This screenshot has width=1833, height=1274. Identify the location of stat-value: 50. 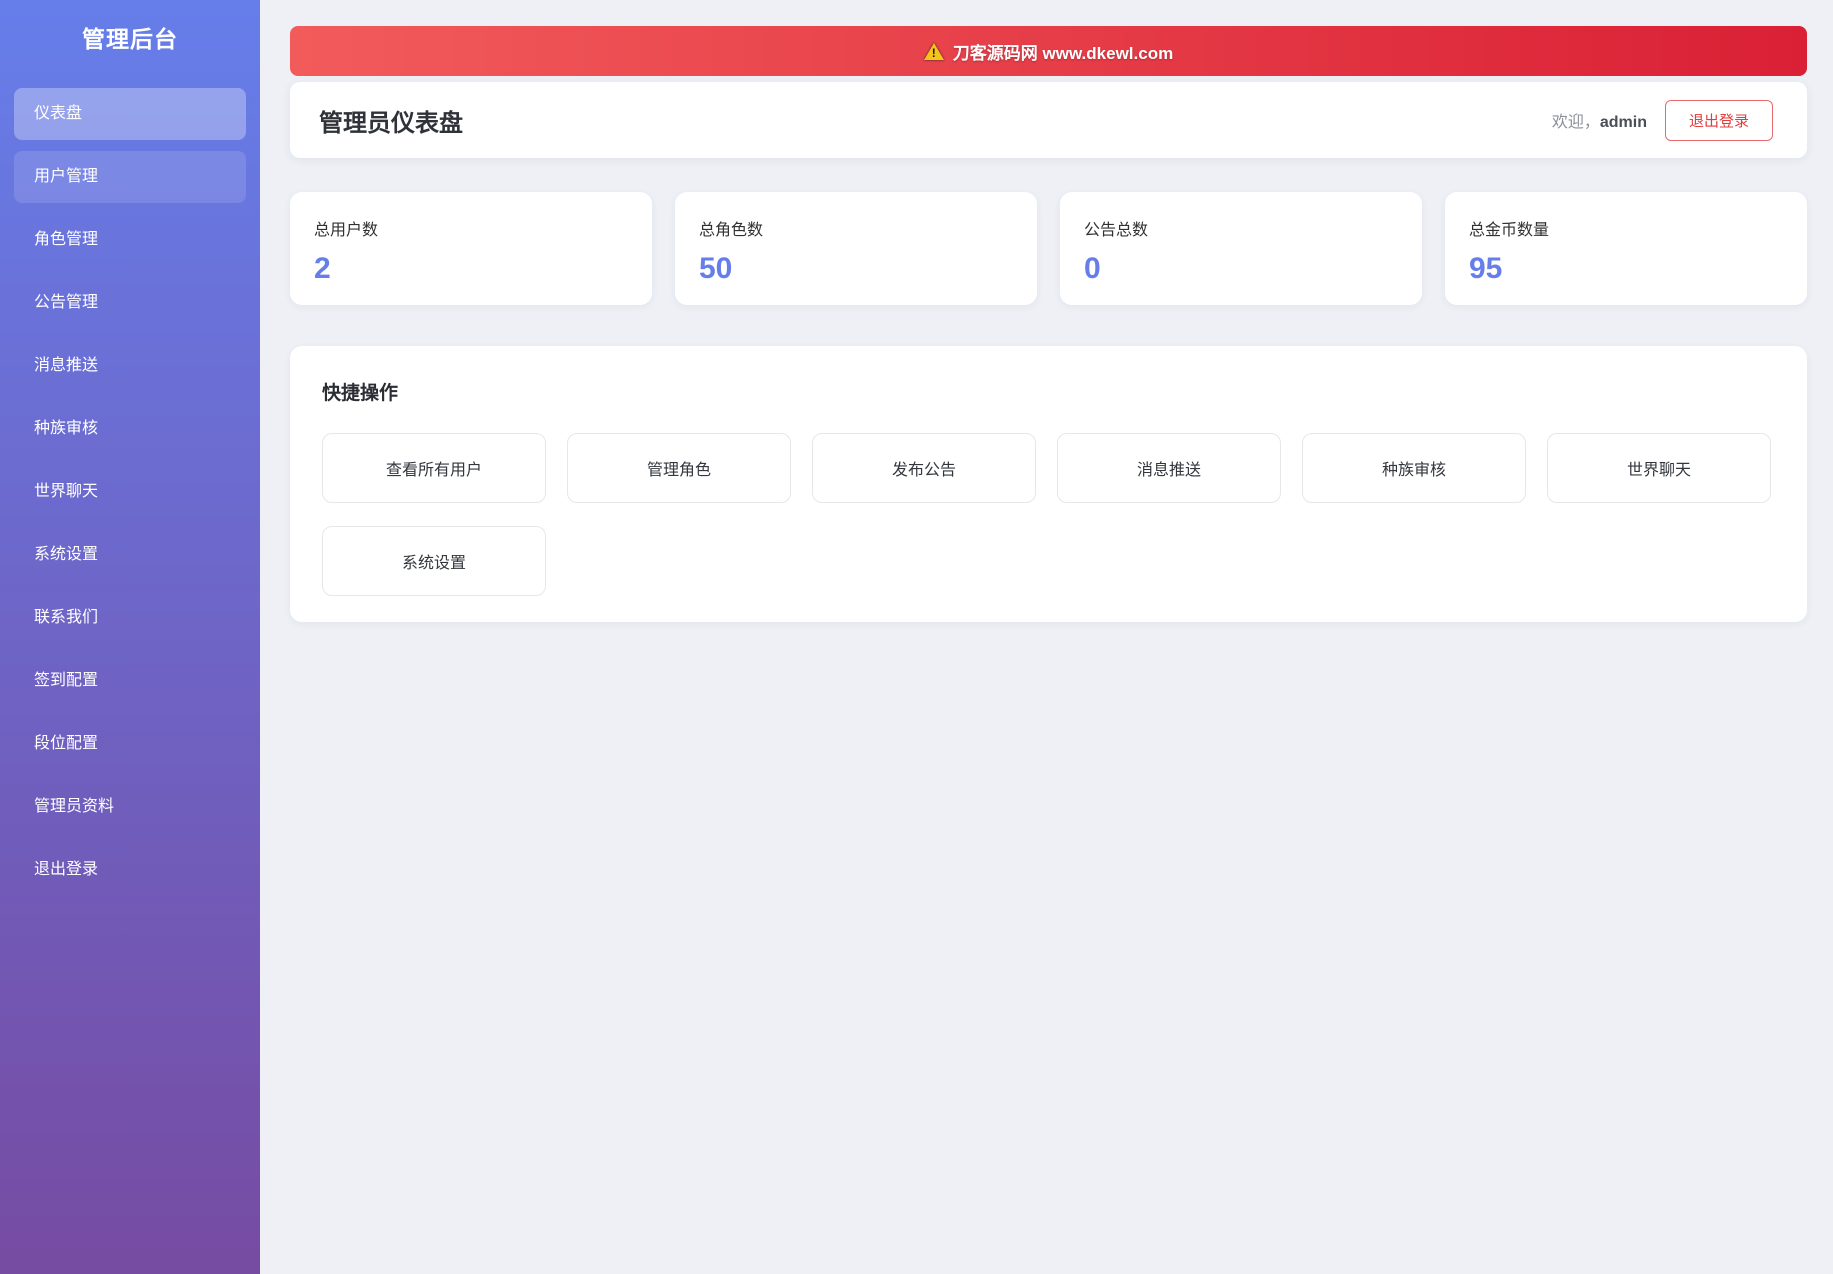
(716, 268).